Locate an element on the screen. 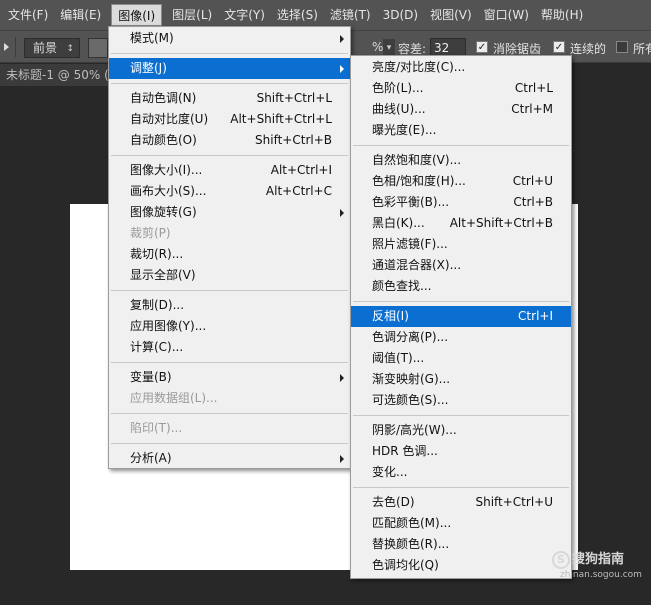  menu-item: 色相/饱和度(H)... Ctrl+U is located at coordinates (461, 181).